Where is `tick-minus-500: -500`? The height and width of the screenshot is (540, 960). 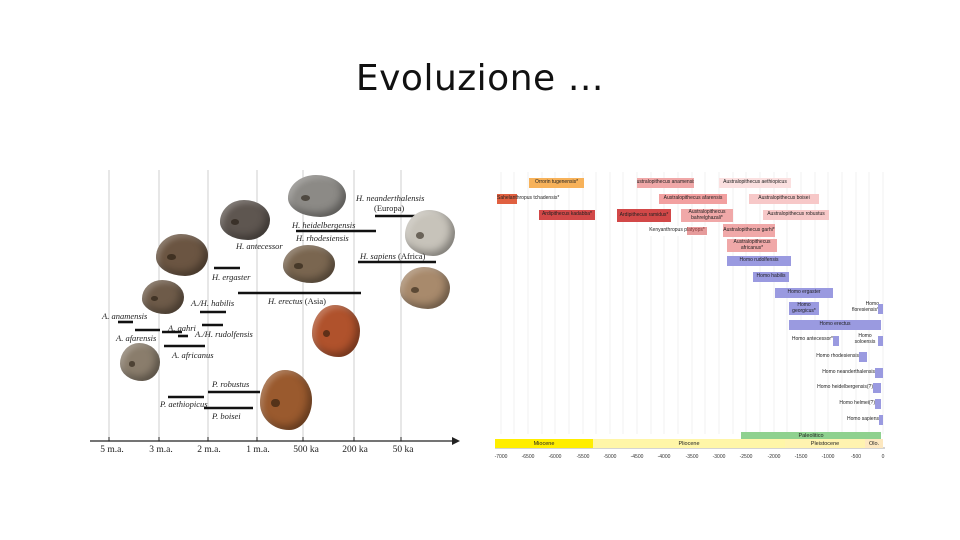 tick-minus-500: -500 is located at coordinates (856, 457).